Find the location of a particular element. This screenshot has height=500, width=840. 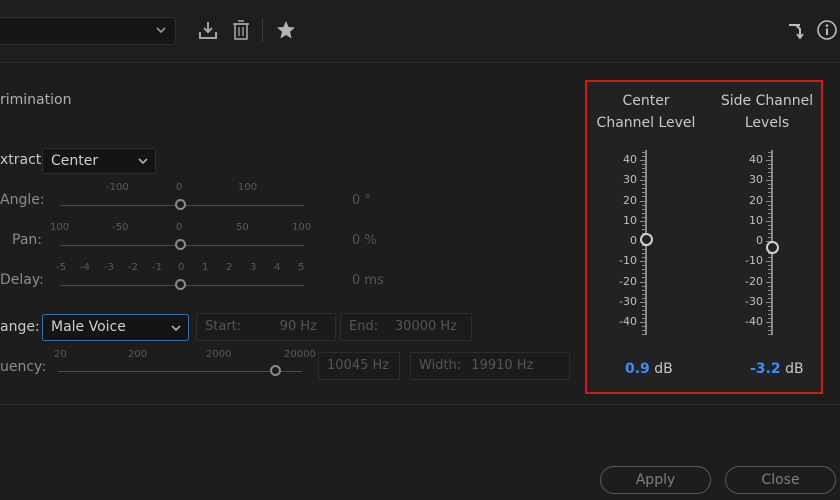

delay-tick: -2 is located at coordinates (133, 267).